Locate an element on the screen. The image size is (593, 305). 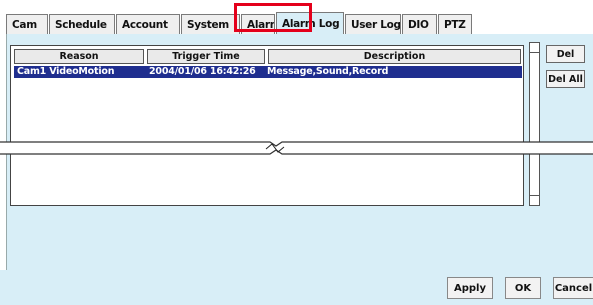
column-header-label: Reason is located at coordinates (79, 56).